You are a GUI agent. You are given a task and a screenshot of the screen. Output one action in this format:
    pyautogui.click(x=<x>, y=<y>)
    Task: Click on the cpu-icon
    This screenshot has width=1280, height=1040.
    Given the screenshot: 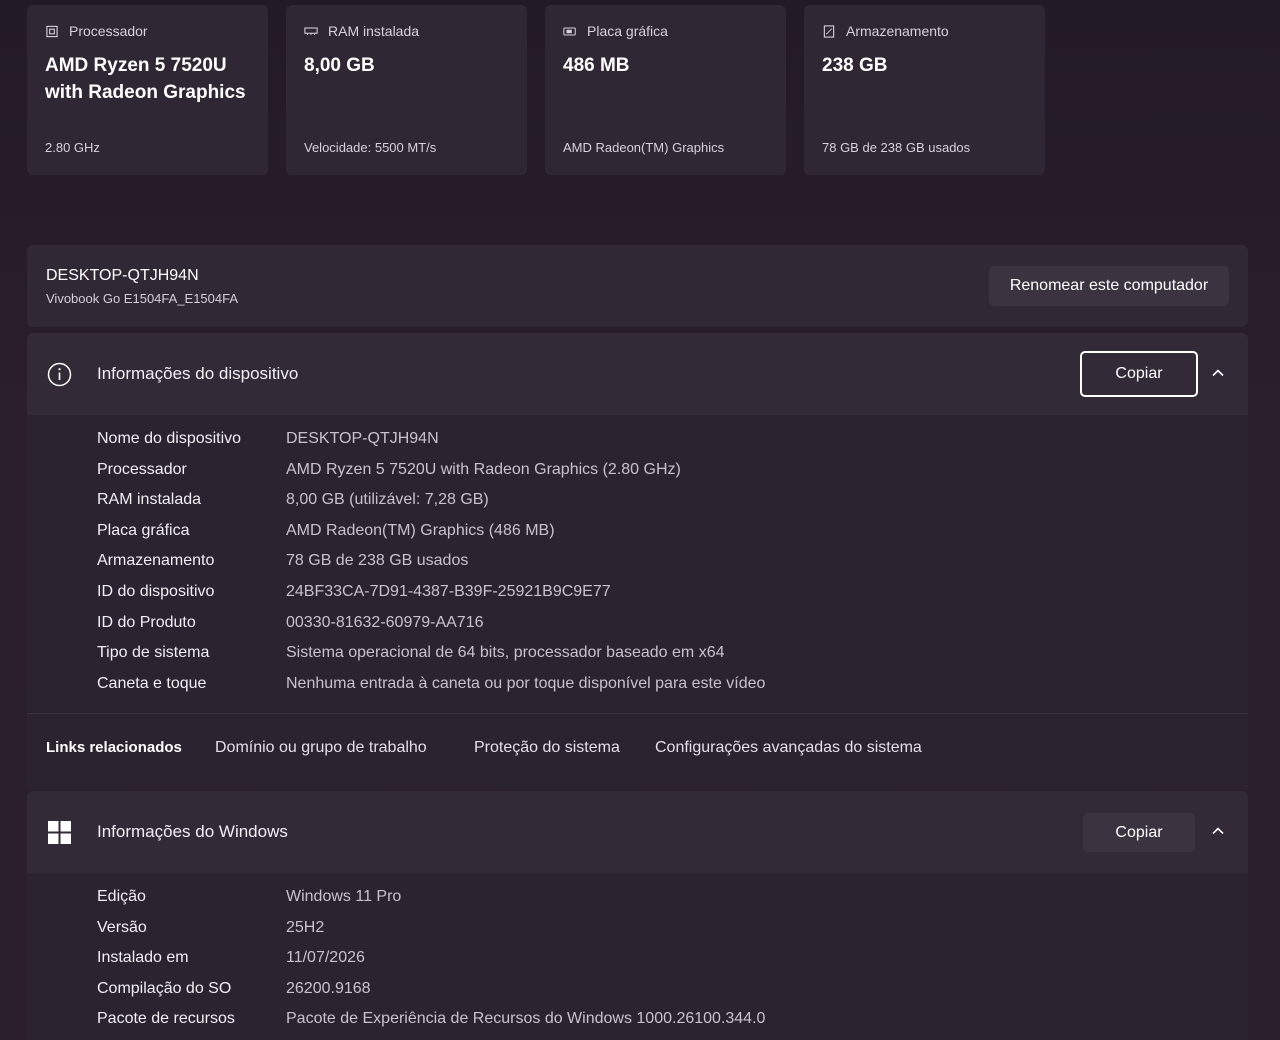 What is the action you would take?
    pyautogui.click(x=52, y=31)
    